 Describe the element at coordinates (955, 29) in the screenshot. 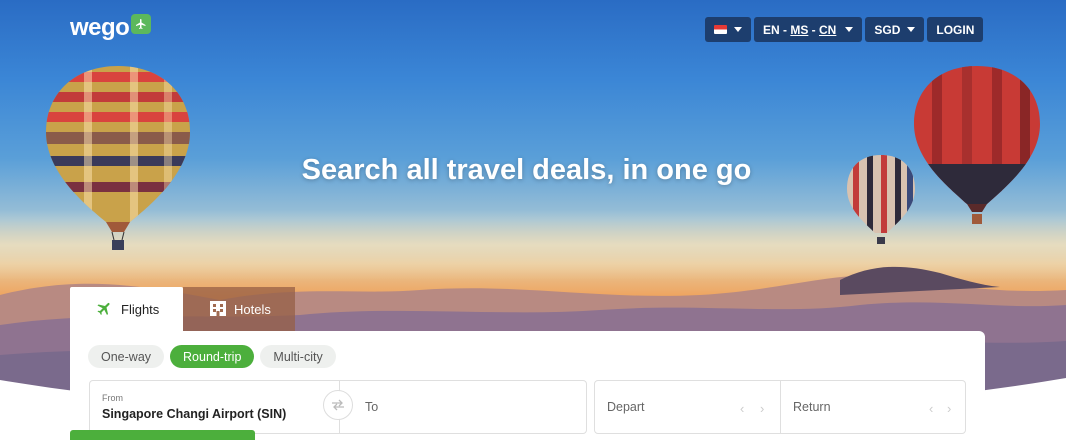

I see `login-button: LOGIN` at that location.